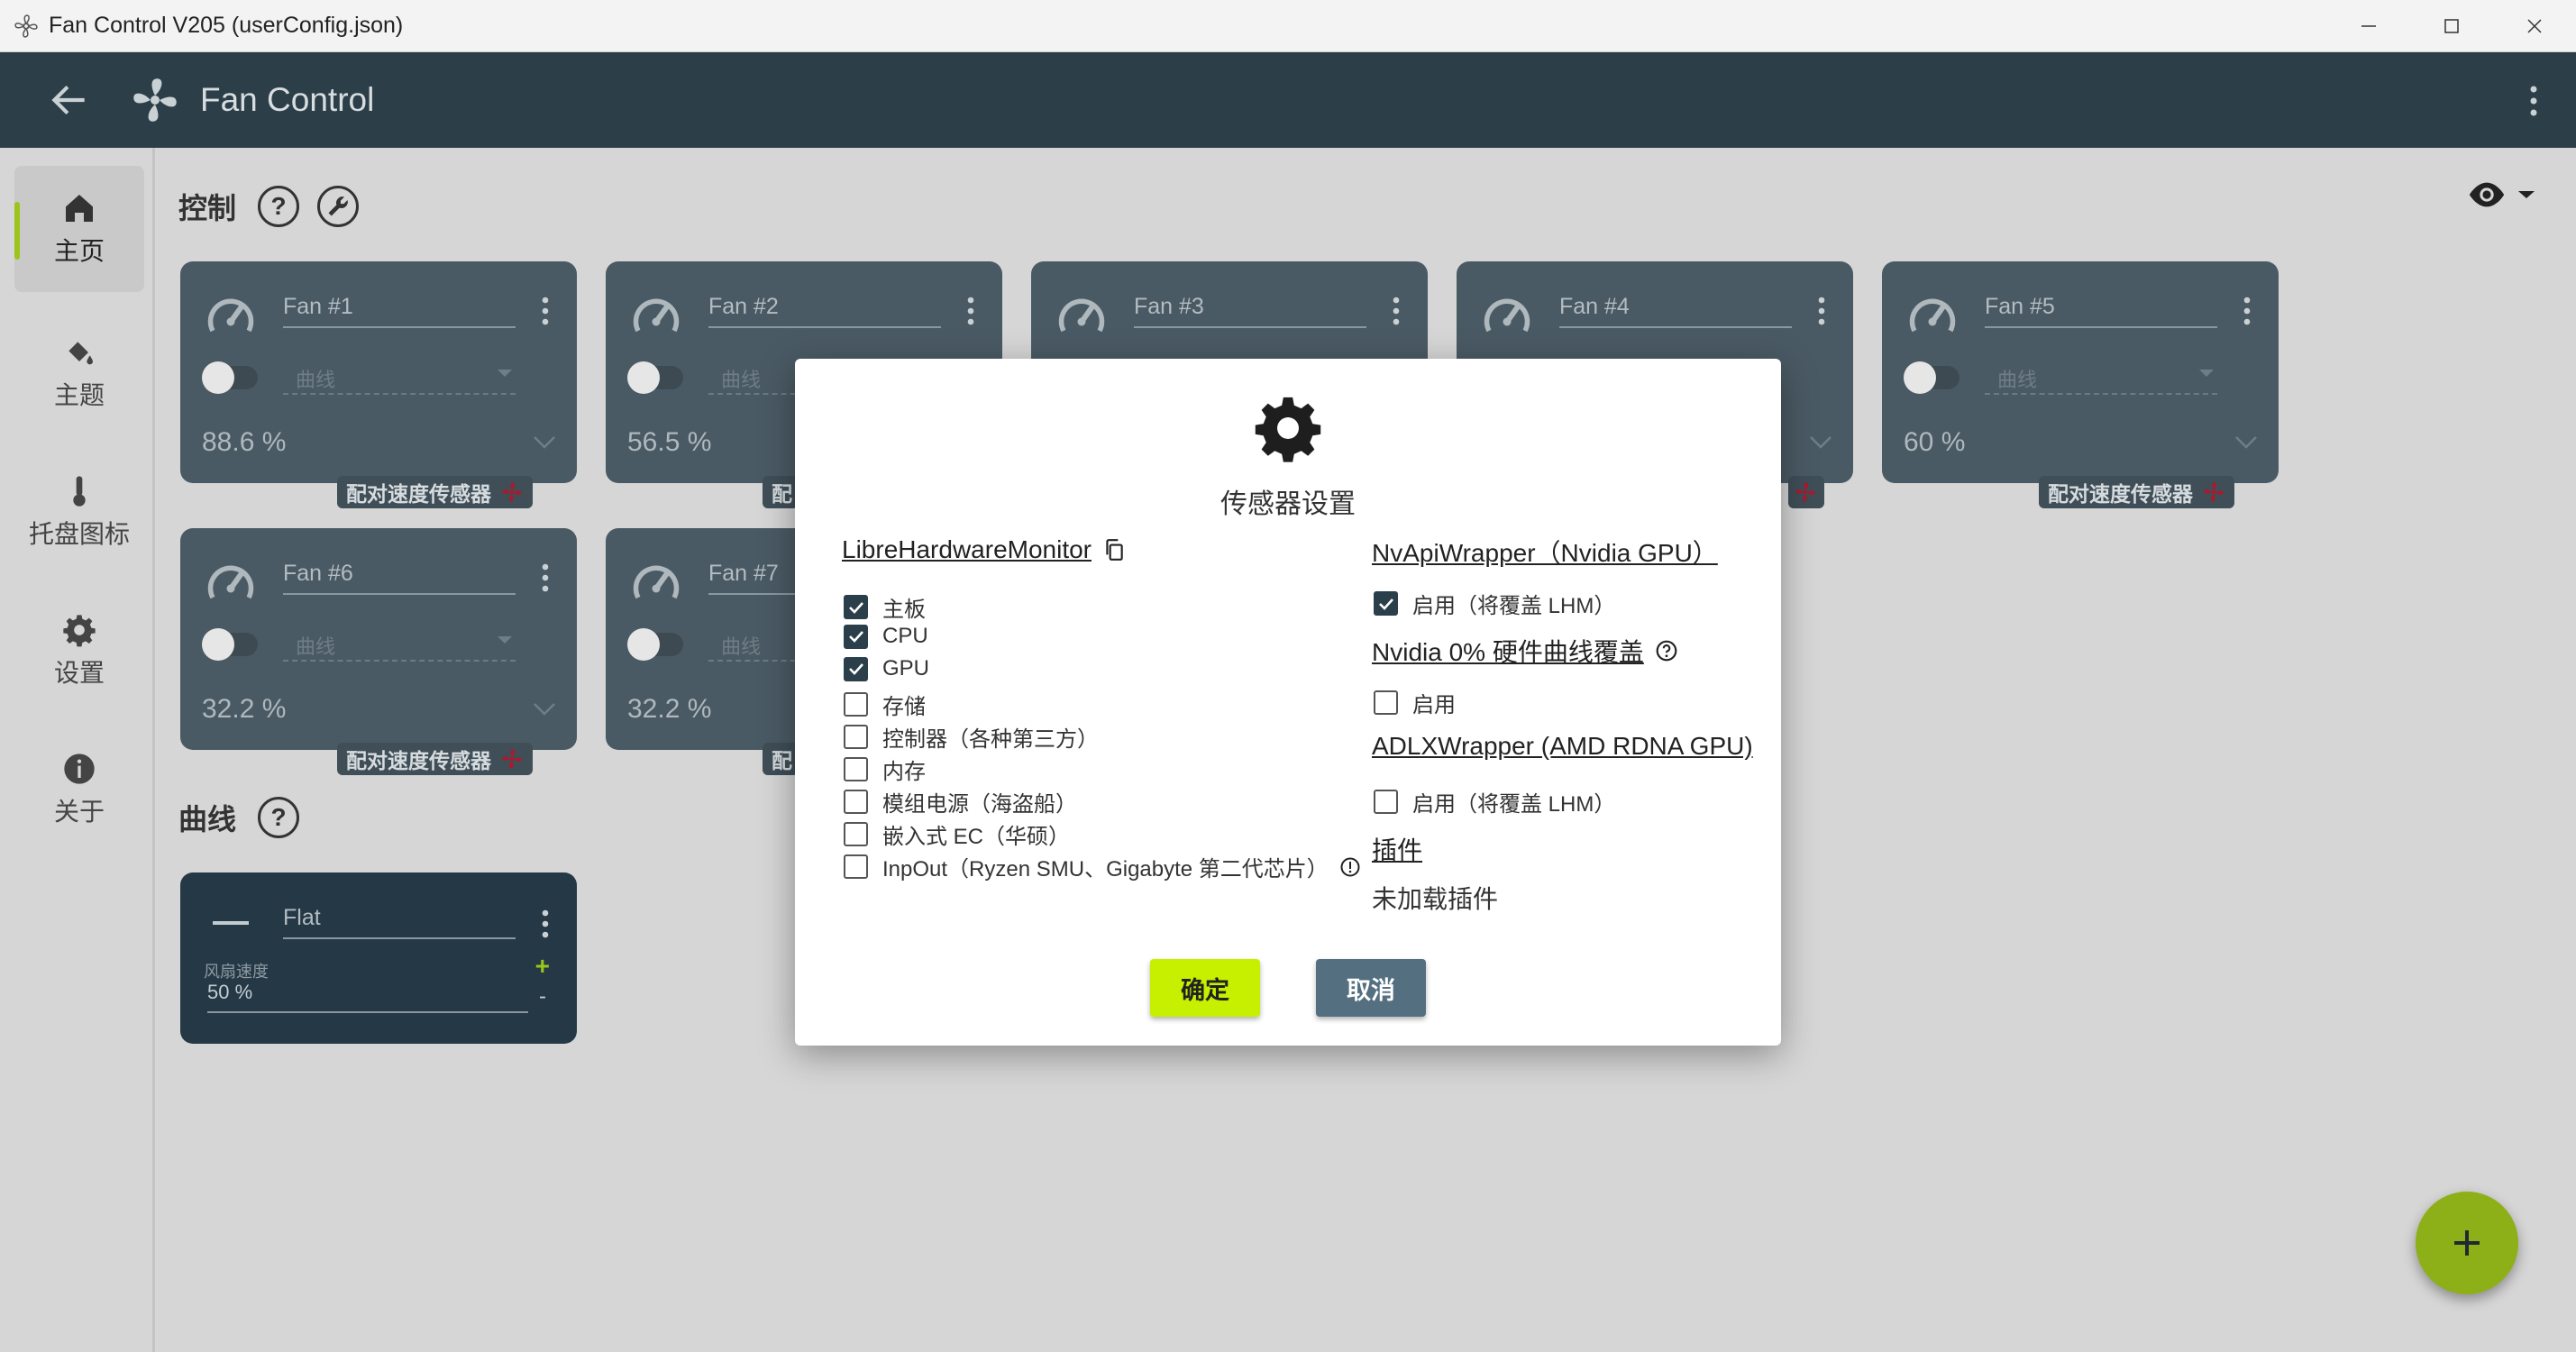 This screenshot has width=2576, height=1352. What do you see at coordinates (1205, 988) in the screenshot?
I see `ok-button: 确定` at bounding box center [1205, 988].